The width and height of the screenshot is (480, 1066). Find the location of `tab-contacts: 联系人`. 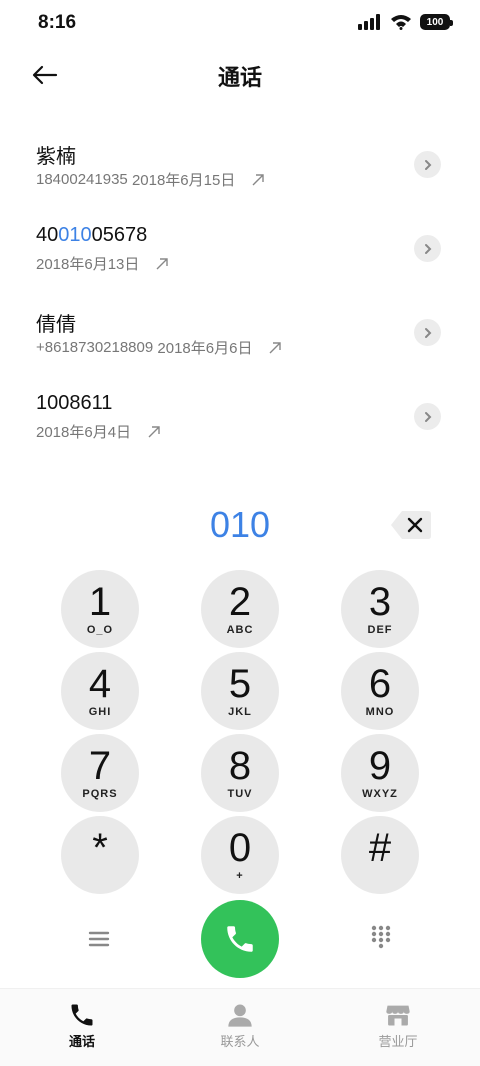

tab-contacts: 联系人 is located at coordinates (240, 1027).